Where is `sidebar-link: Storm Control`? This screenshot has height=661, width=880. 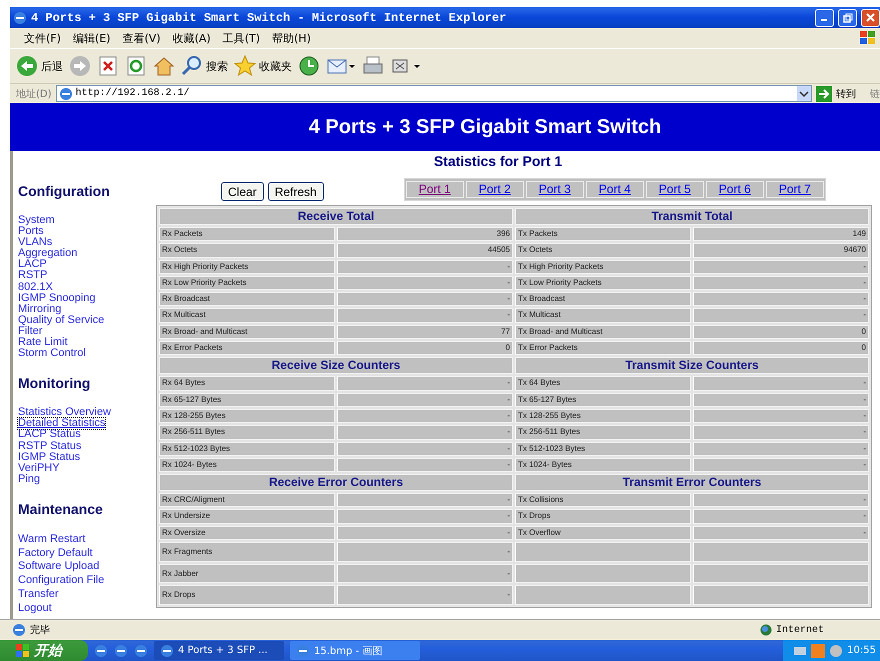 sidebar-link: Storm Control is located at coordinates (52, 354).